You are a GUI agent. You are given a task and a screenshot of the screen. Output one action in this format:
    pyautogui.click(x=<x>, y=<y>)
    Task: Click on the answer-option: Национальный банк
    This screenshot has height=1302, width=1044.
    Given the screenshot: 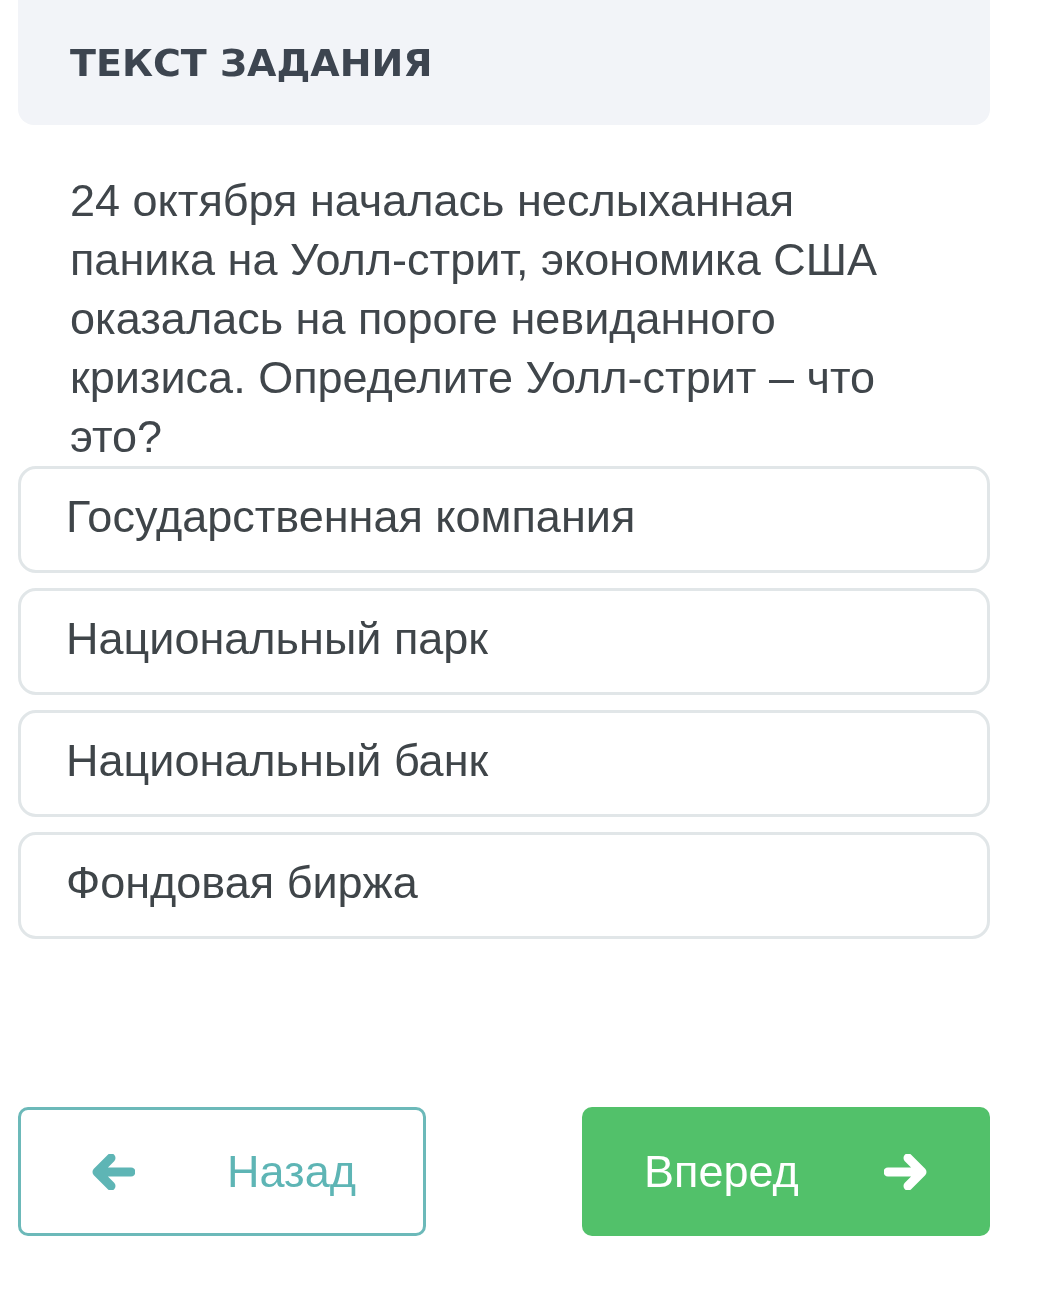 What is the action you would take?
    pyautogui.click(x=504, y=763)
    